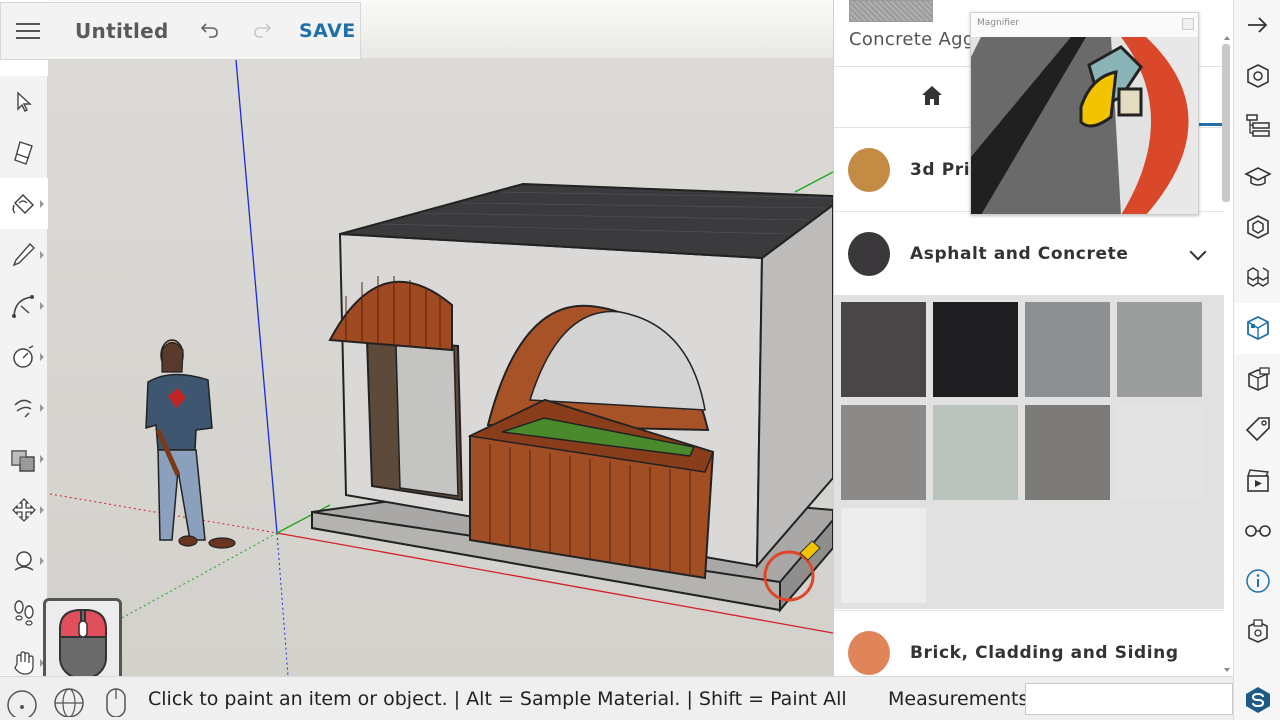 The image size is (1280, 720). Describe the element at coordinates (69, 702) in the screenshot. I see `globe-icon` at that location.